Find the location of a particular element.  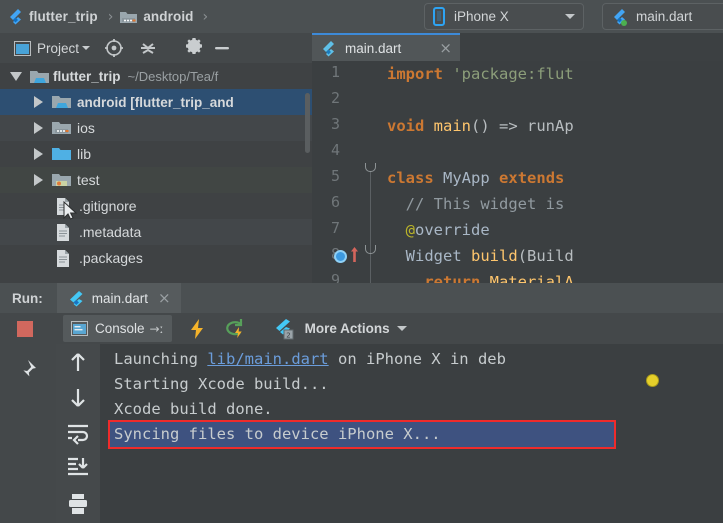

locate-icon is located at coordinates (114, 48).